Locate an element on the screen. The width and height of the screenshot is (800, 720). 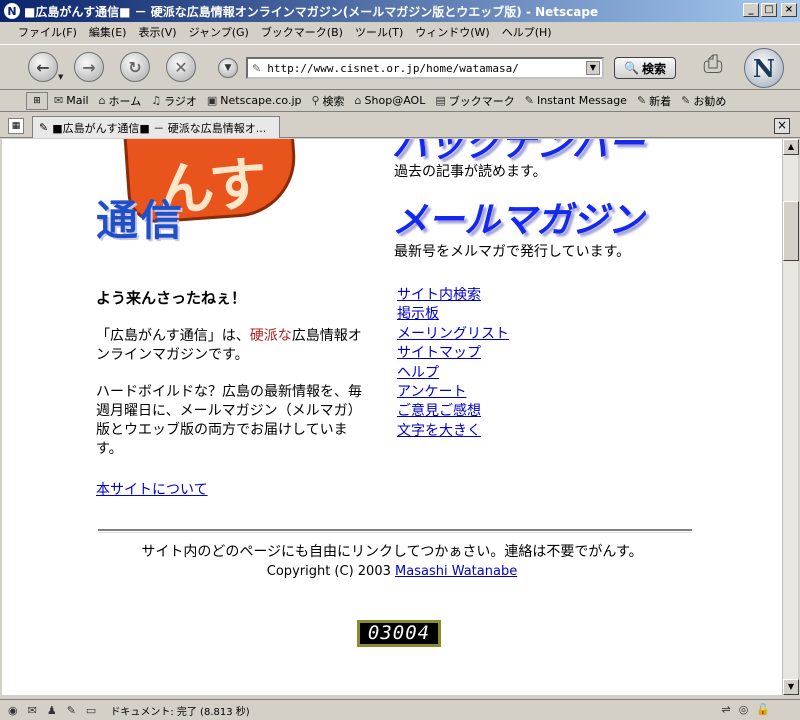
search-icon: ⚲ is located at coordinates (315, 100).